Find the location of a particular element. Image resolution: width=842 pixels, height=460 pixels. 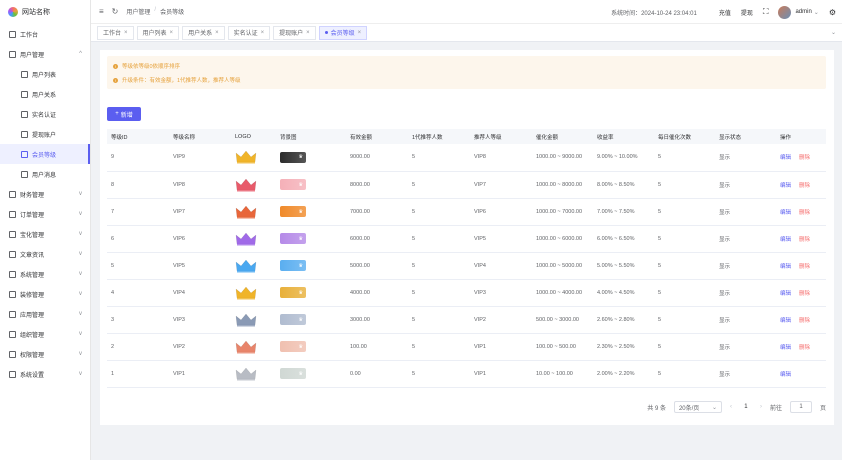

tab-label: 工作台 is located at coordinates (112, 34).